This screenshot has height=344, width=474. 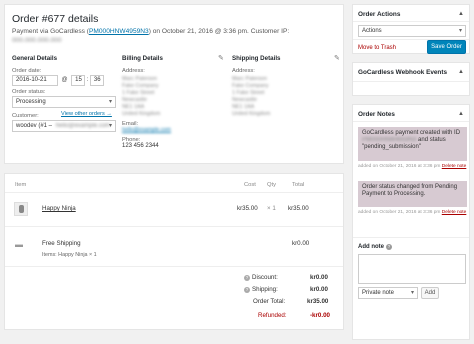 What do you see at coordinates (298, 208) in the screenshot?
I see `item-total: kr35.00` at bounding box center [298, 208].